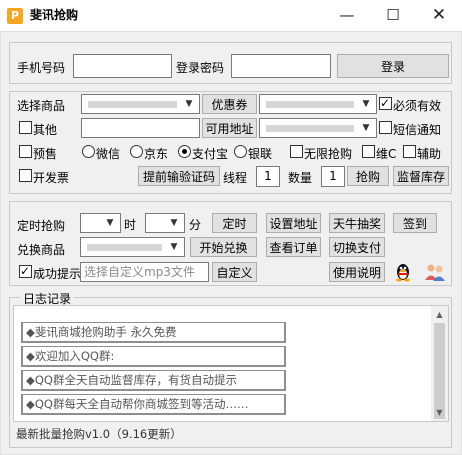 The width and height of the screenshot is (462, 455). Describe the element at coordinates (296, 151) in the screenshot. I see `unlimited-checkbox` at that location.